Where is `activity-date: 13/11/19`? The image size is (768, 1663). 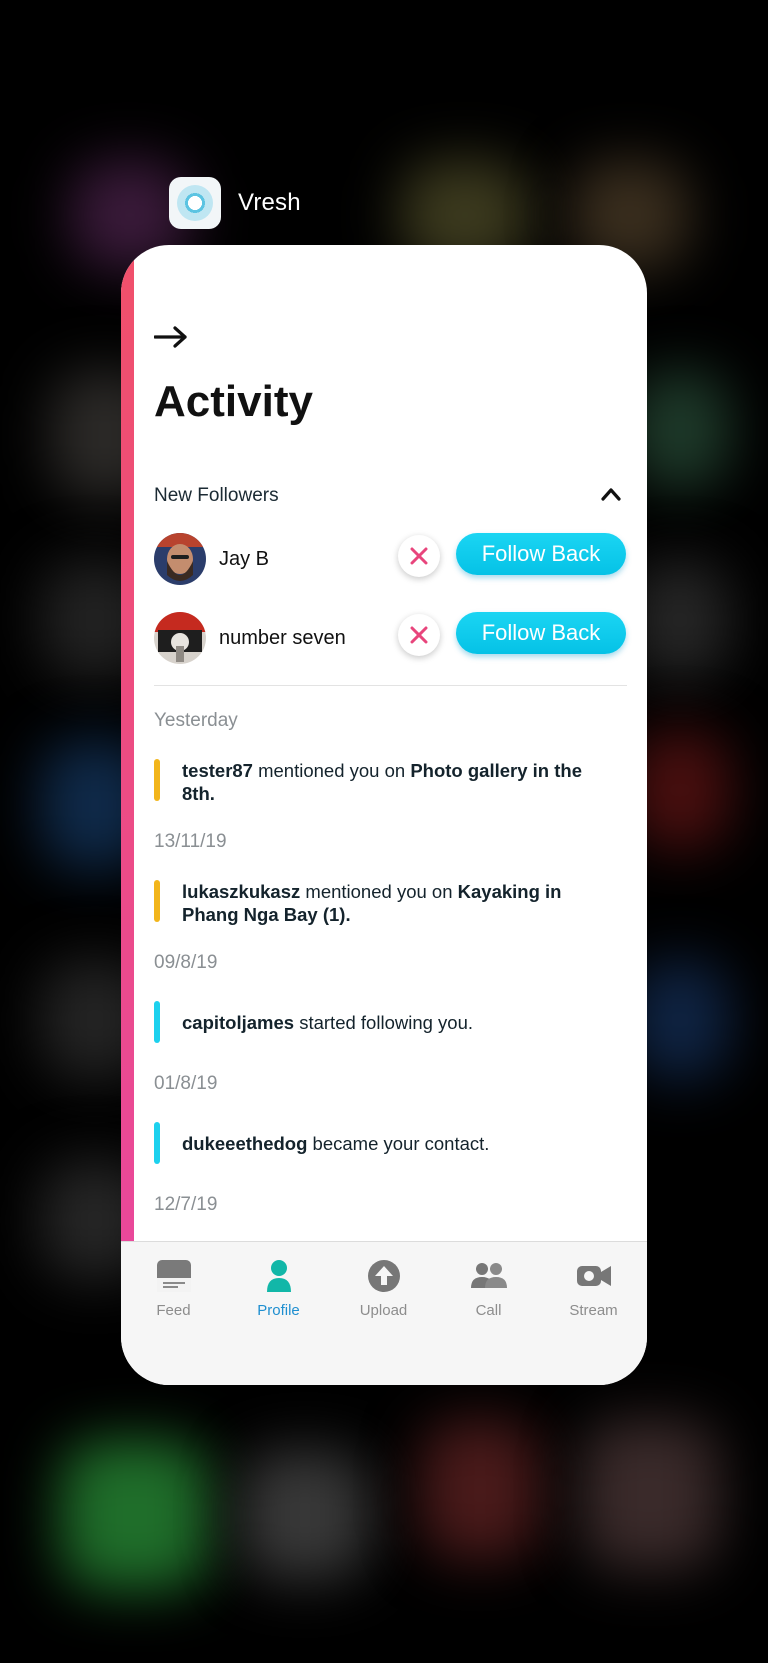
activity-date: 13/11/19 is located at coordinates (190, 841).